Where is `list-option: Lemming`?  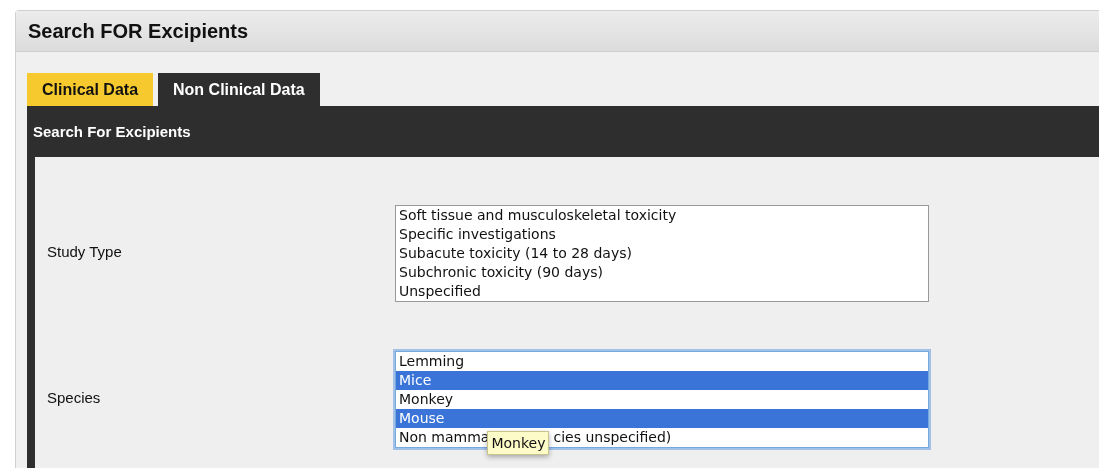 list-option: Lemming is located at coordinates (662, 361).